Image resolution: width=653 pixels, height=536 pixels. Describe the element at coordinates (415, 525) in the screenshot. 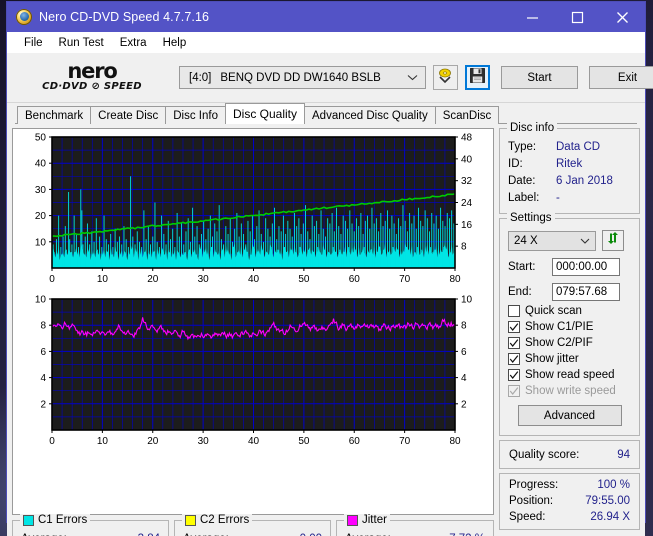

I see `jitter-box: Jitter Average: 7.72 % Maximum: 9.0 %` at that location.